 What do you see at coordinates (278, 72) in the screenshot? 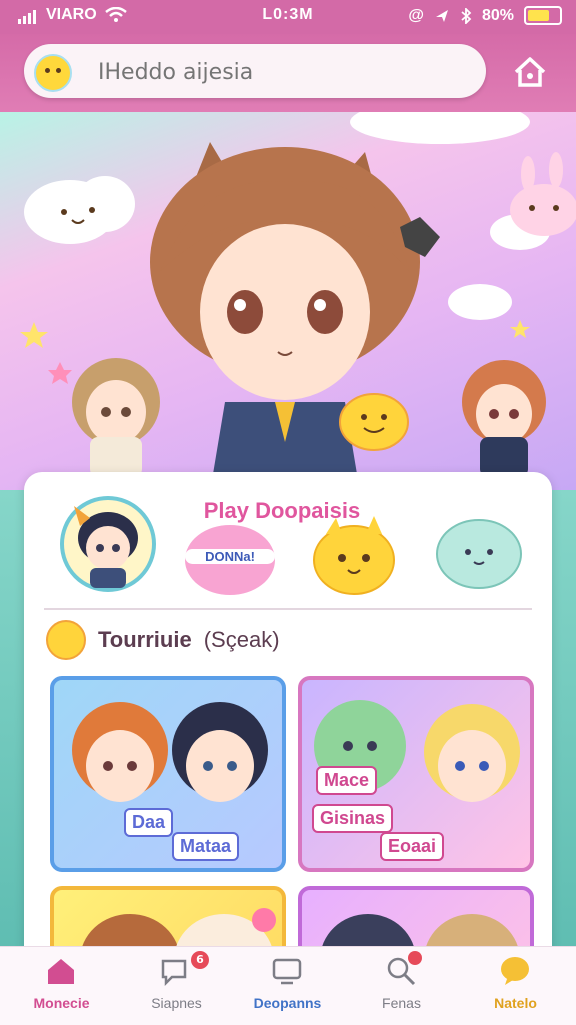
I see `search-input` at bounding box center [278, 72].